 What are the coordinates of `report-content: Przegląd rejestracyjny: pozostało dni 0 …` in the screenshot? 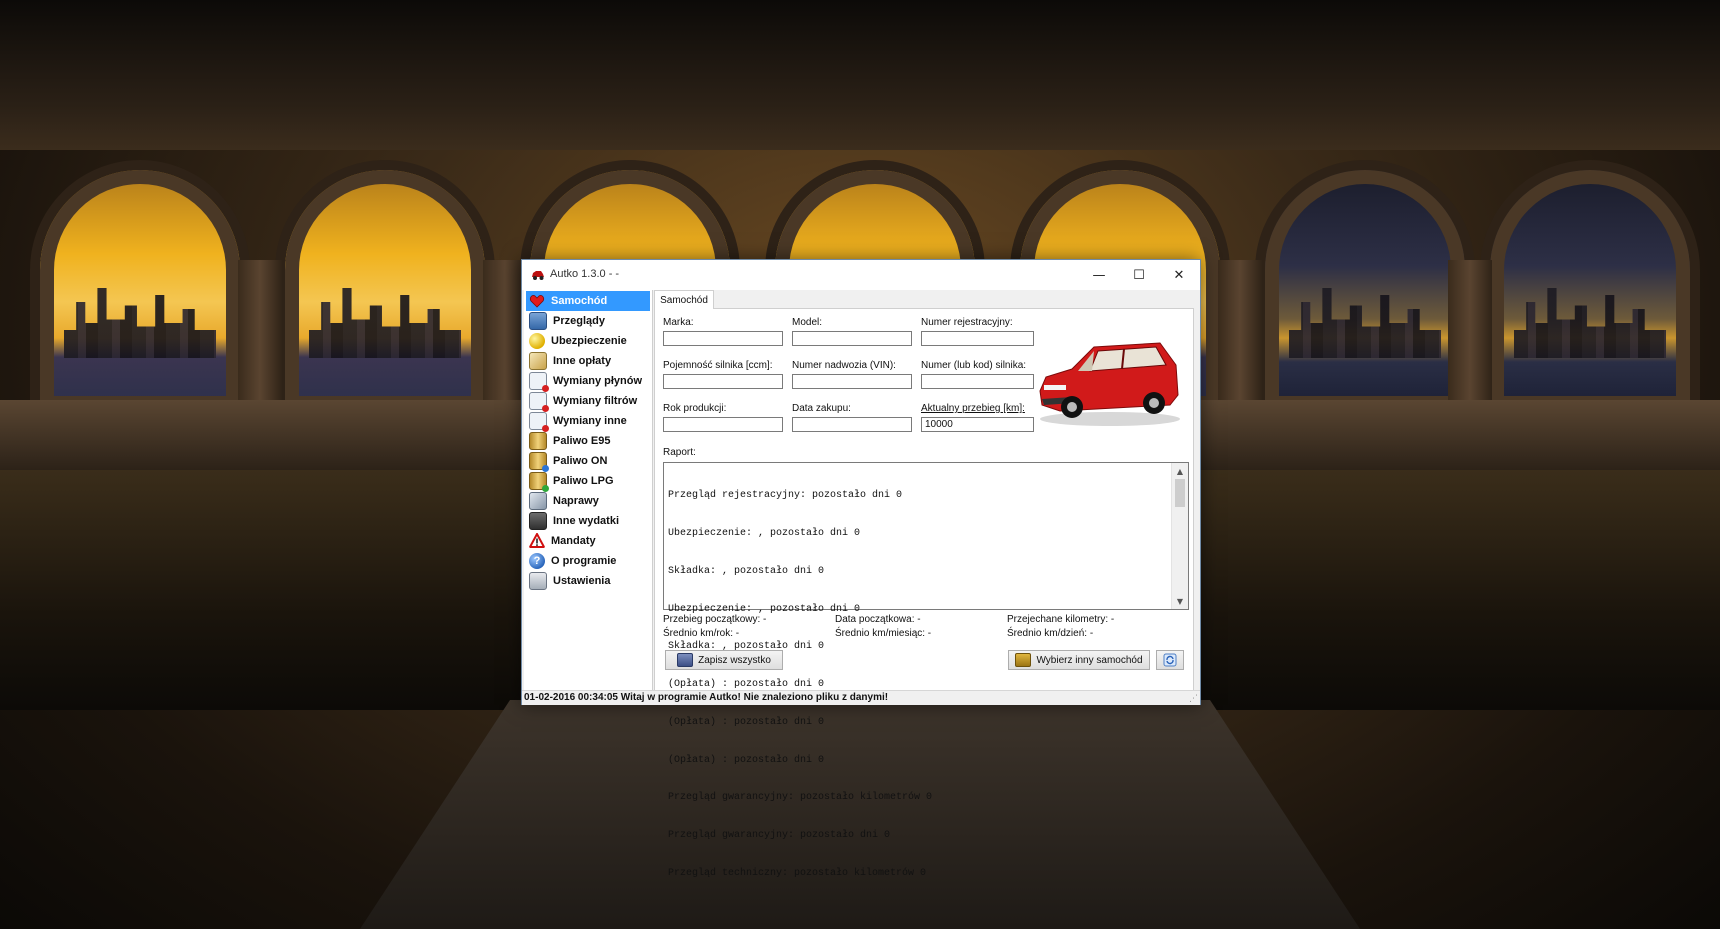 It's located at (916, 685).